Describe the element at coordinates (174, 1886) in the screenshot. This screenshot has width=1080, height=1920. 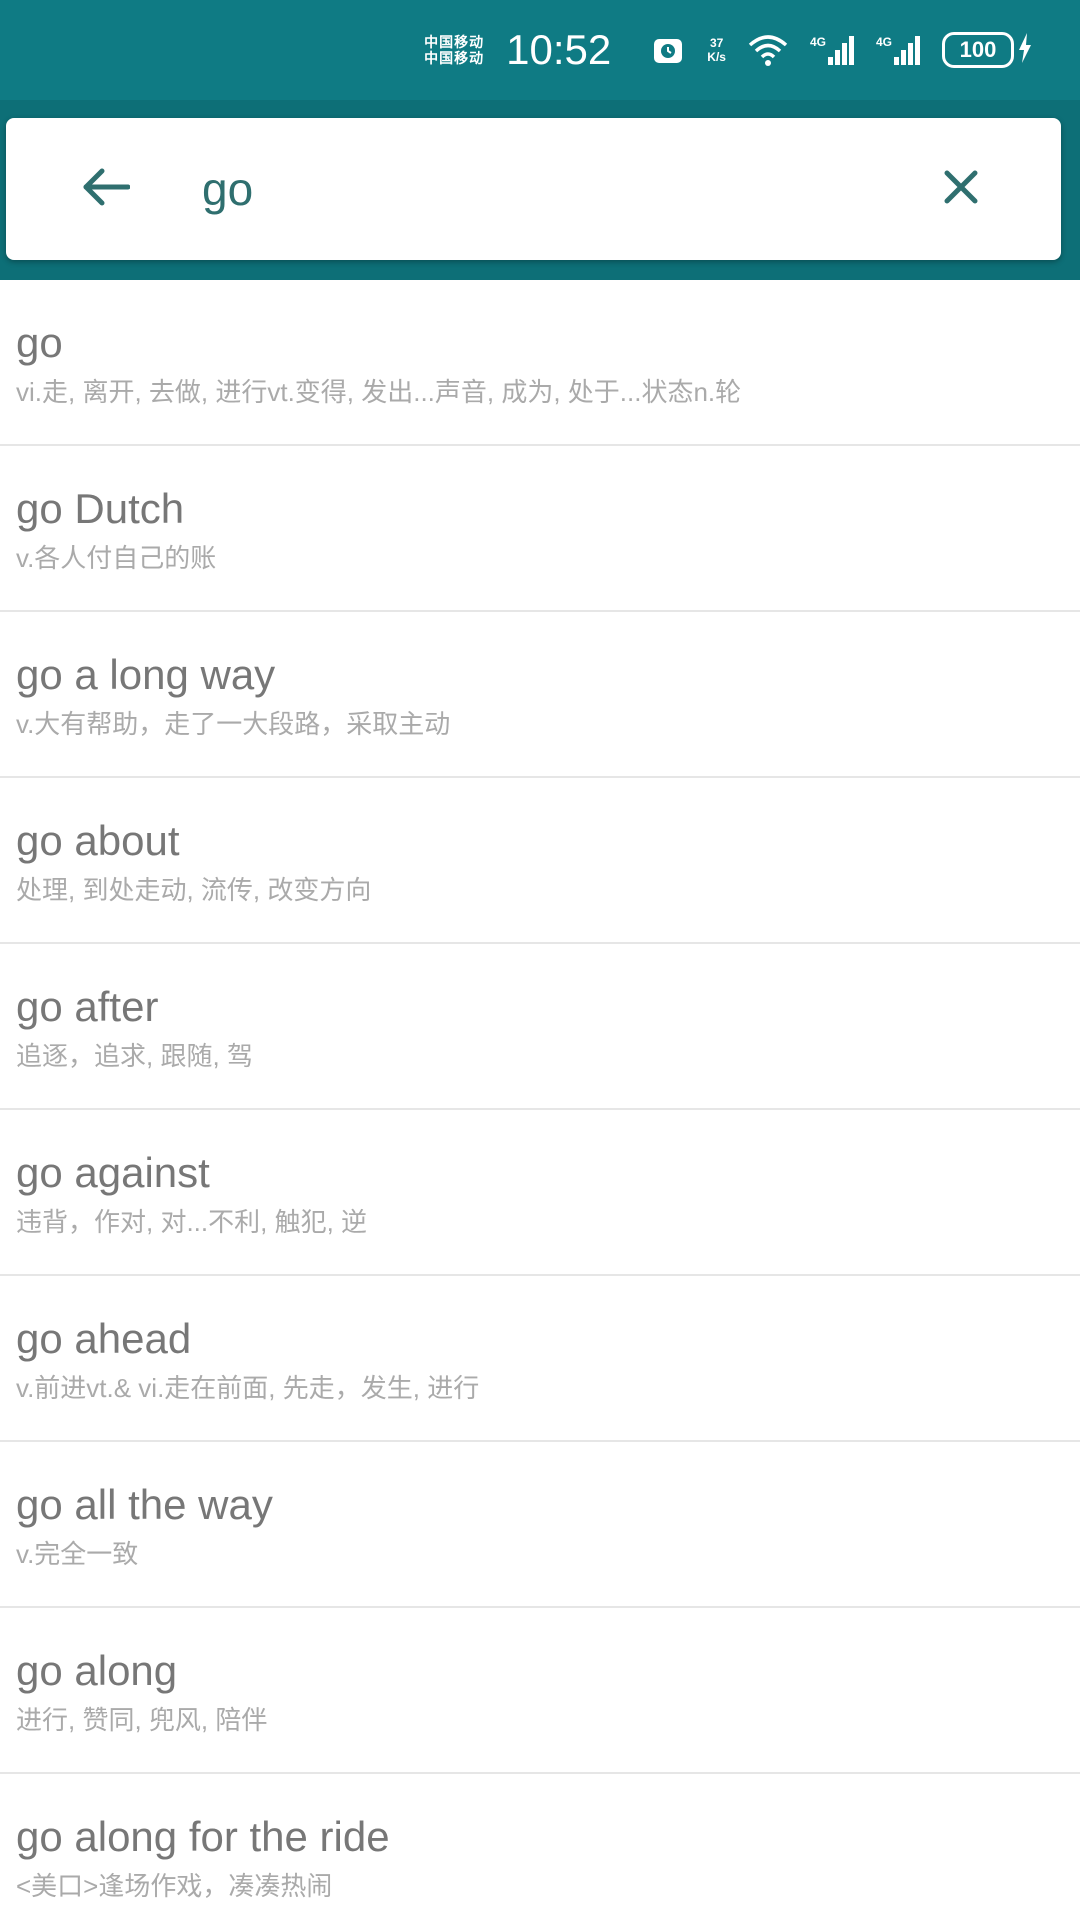
I see `result-definition: <美口>逢场作戏，凑凑热闹` at that location.